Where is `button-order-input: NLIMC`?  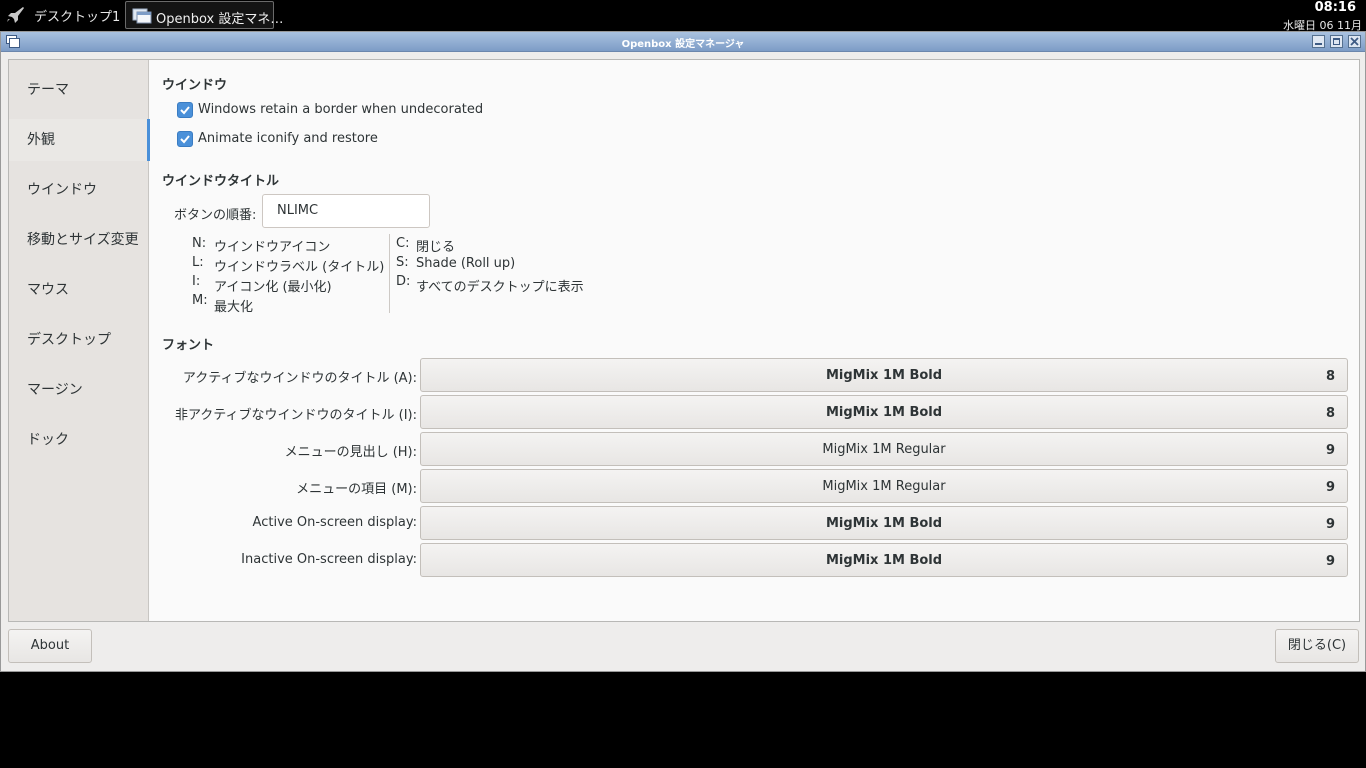 button-order-input: NLIMC is located at coordinates (346, 211).